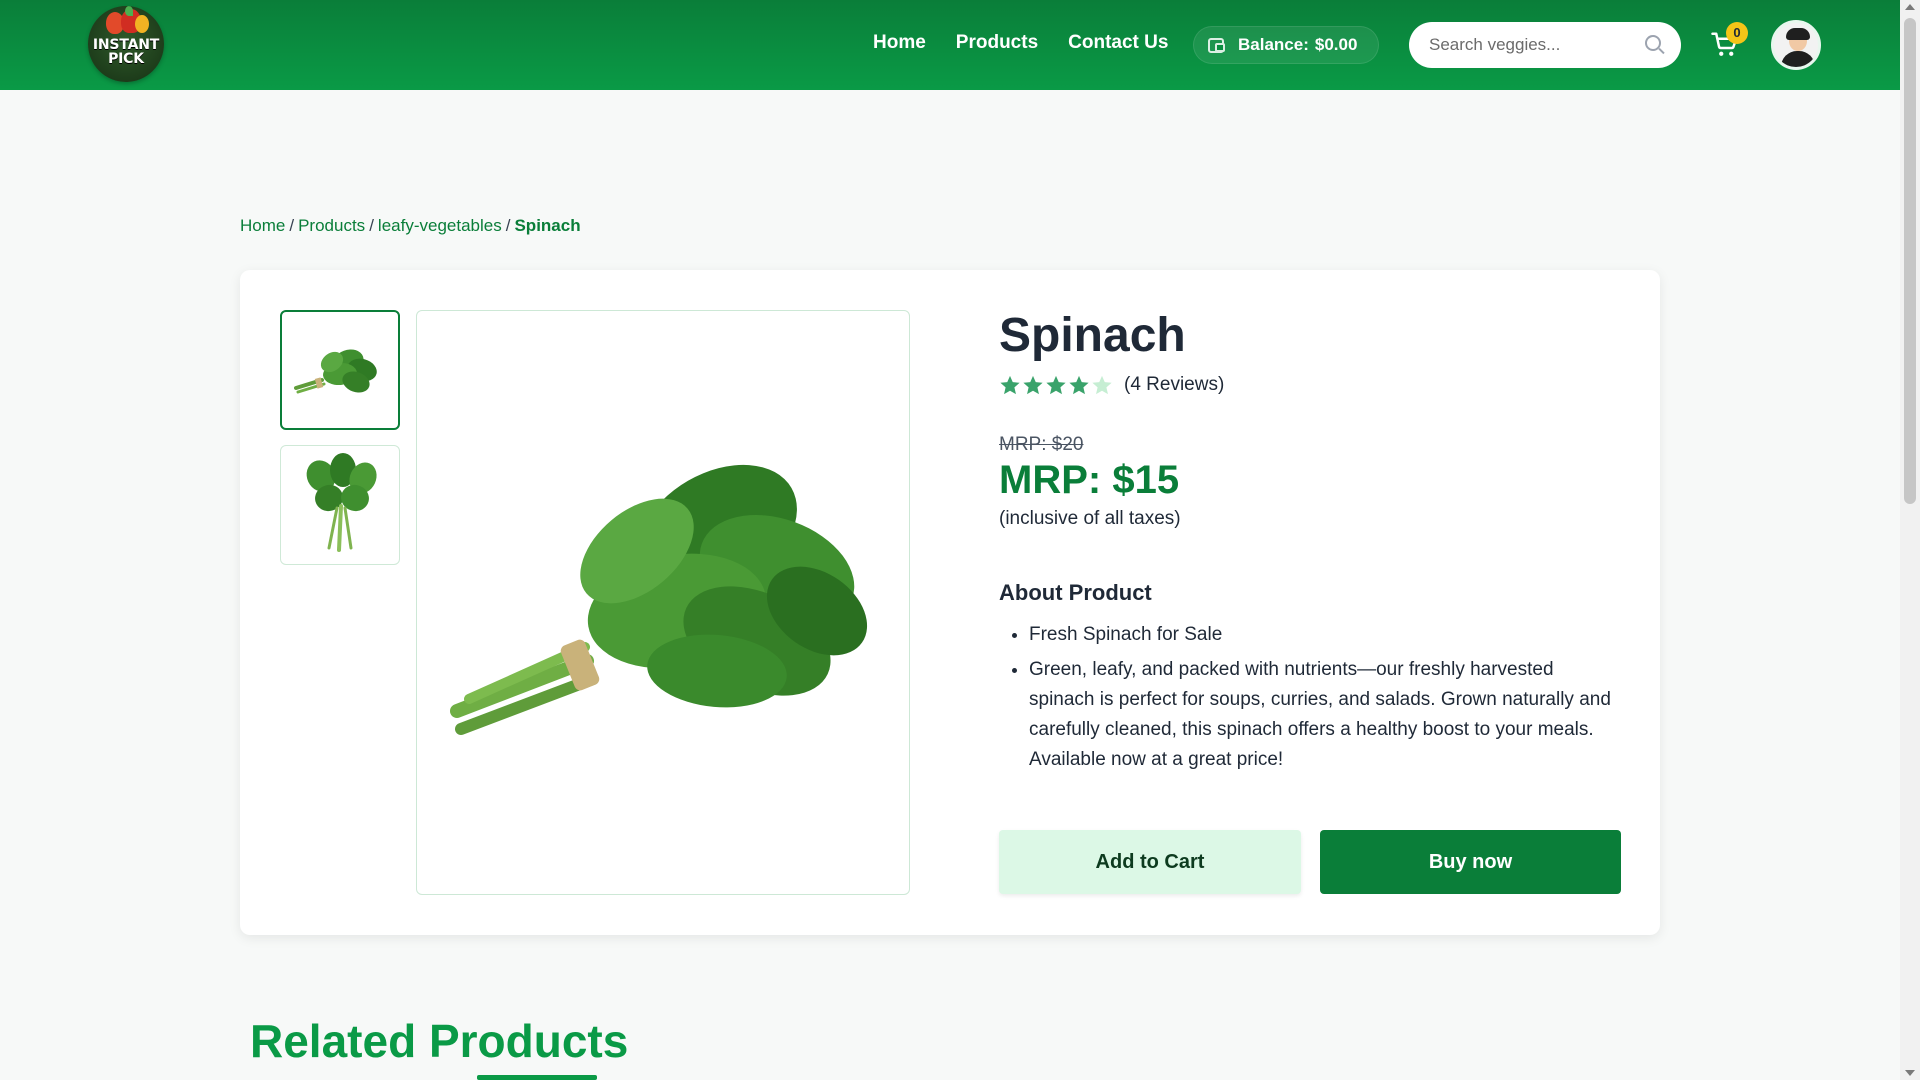 The height and width of the screenshot is (1080, 1920). I want to click on breadcrumb-products: Products, so click(331, 225).